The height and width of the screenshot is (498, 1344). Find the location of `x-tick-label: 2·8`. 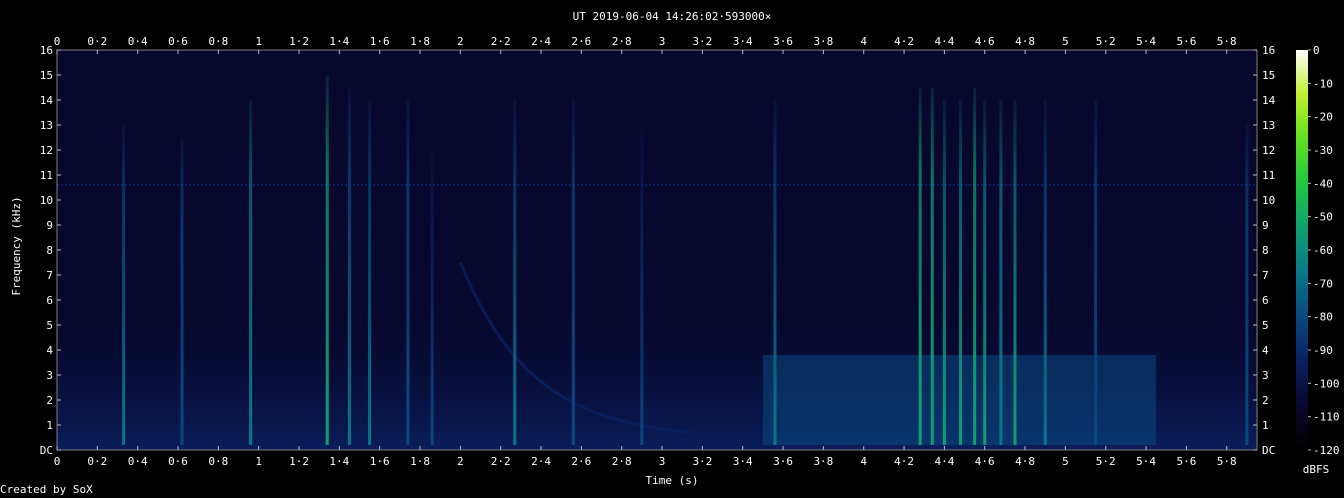

x-tick-label: 2·8 is located at coordinates (622, 461).